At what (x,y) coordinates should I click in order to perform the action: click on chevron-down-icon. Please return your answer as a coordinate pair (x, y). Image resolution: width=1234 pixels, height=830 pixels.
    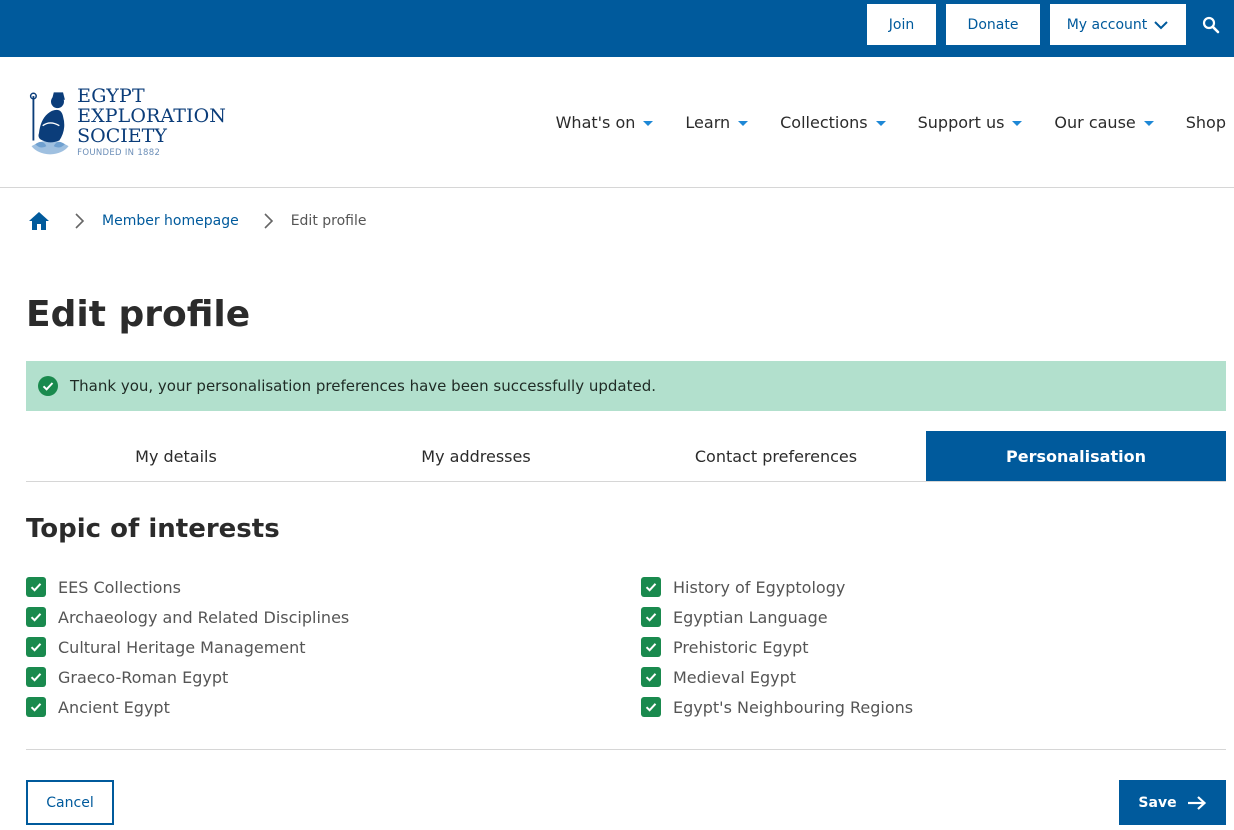
    Looking at the image, I should click on (1161, 24).